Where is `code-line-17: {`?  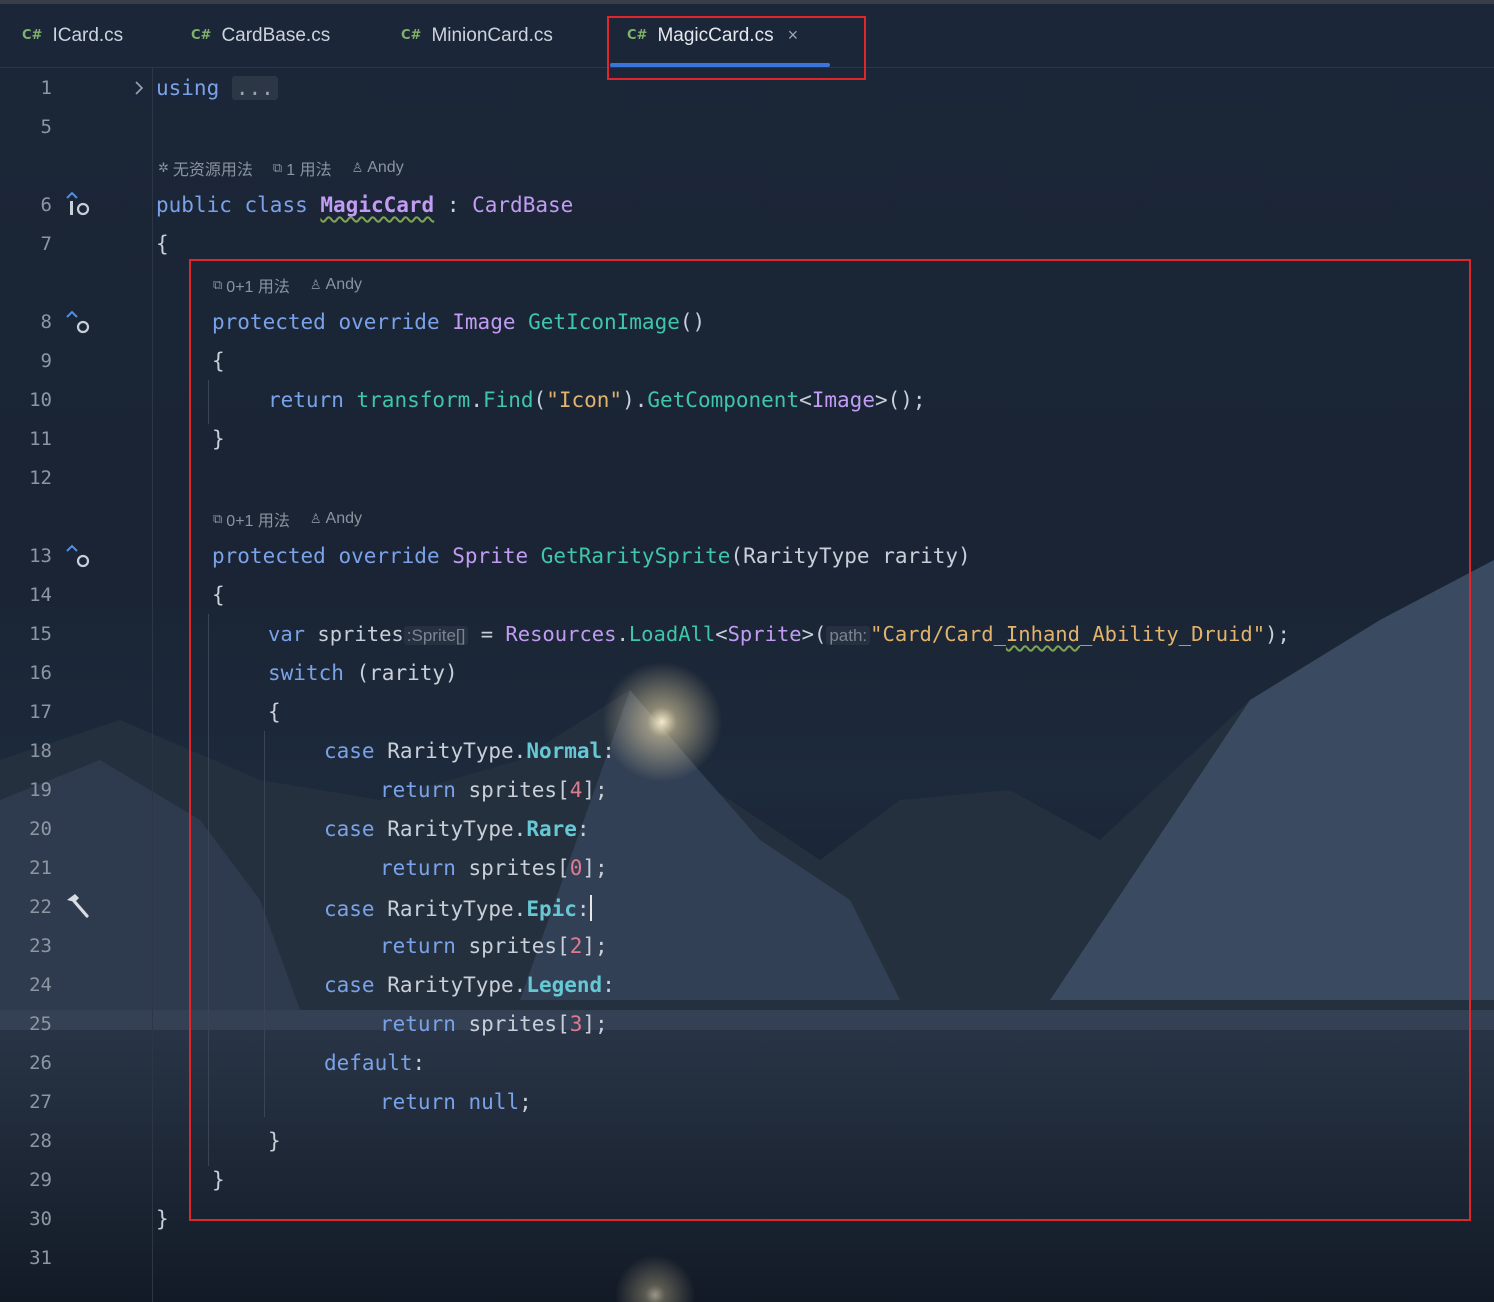
code-line-17: { is located at coordinates (274, 712).